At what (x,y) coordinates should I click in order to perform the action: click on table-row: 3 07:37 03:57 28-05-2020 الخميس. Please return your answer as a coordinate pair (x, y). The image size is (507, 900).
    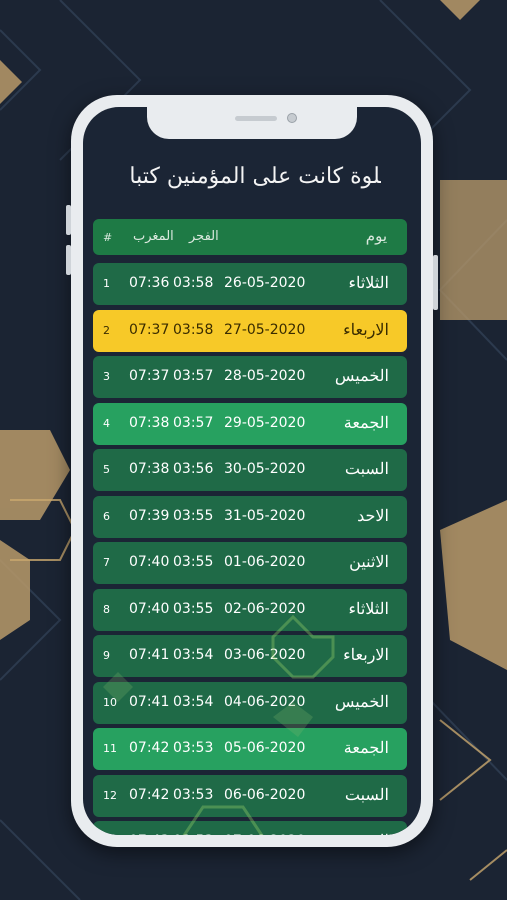
    Looking at the image, I should click on (250, 377).